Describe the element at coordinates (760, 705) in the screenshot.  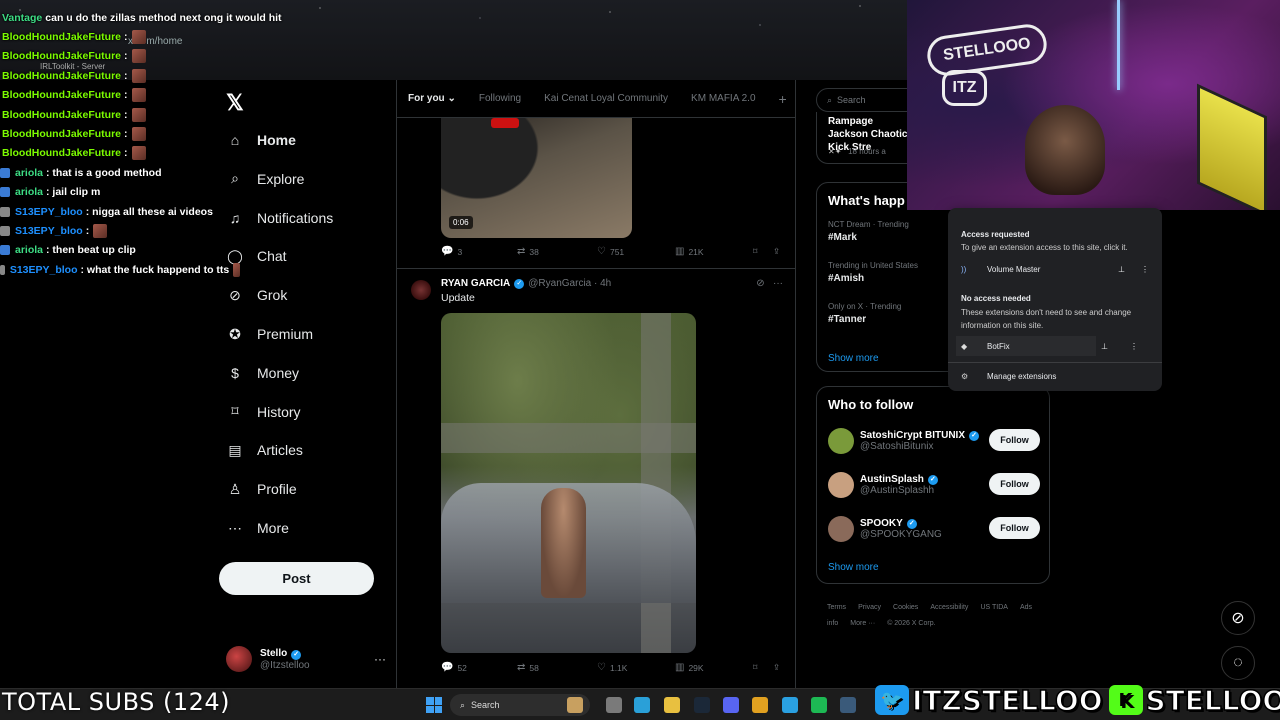
I see `chrome-icon` at that location.